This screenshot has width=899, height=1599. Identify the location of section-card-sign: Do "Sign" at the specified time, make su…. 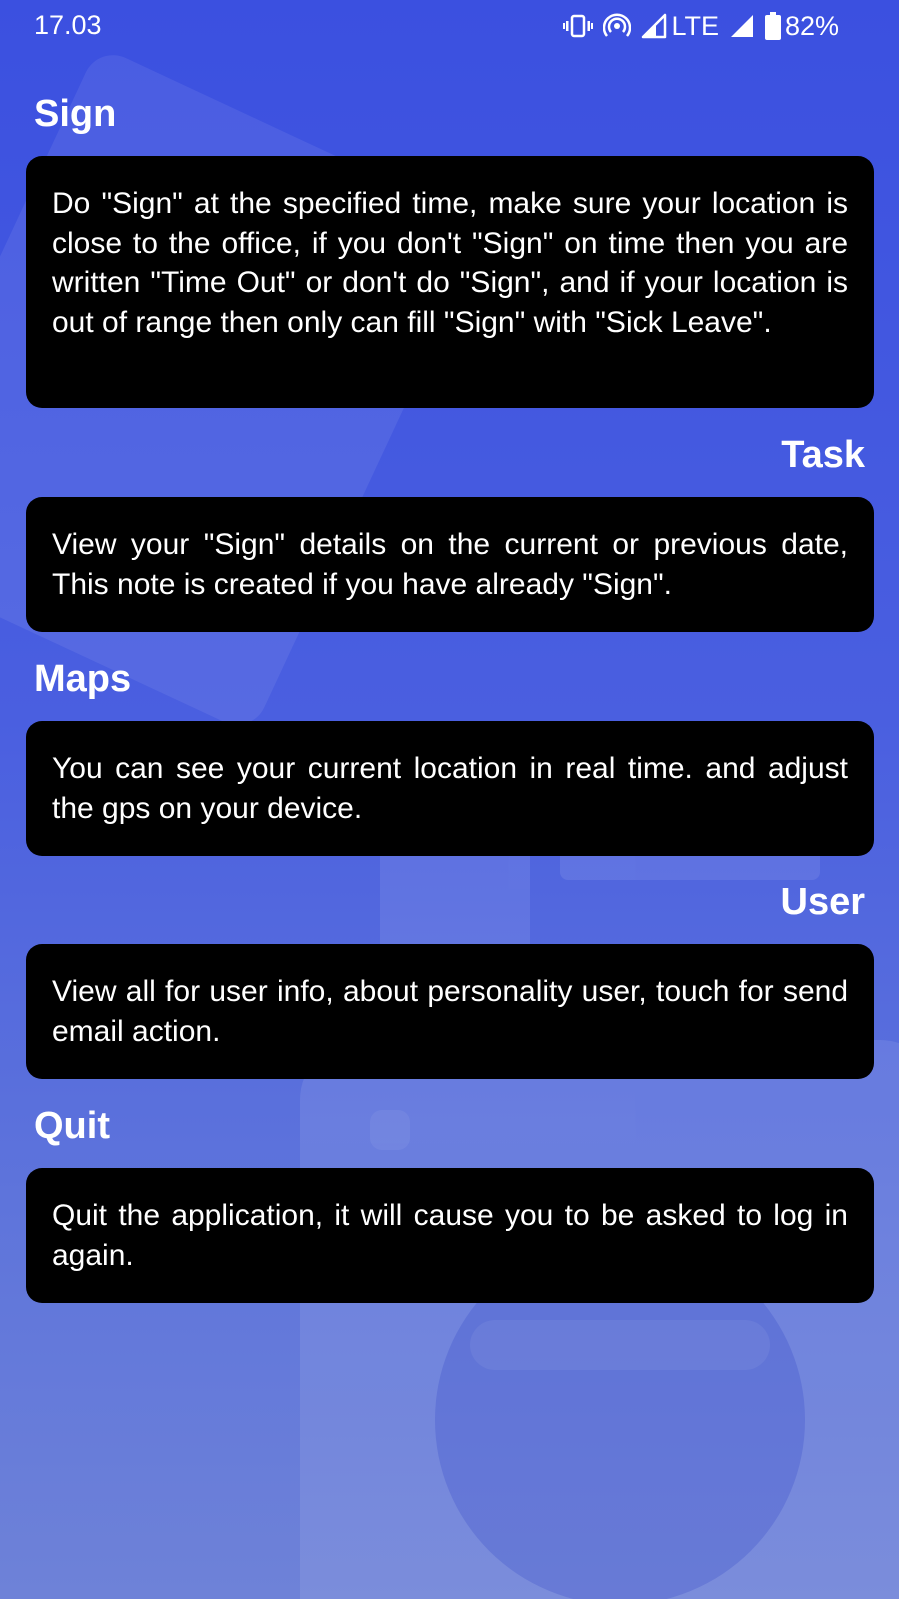
(450, 282).